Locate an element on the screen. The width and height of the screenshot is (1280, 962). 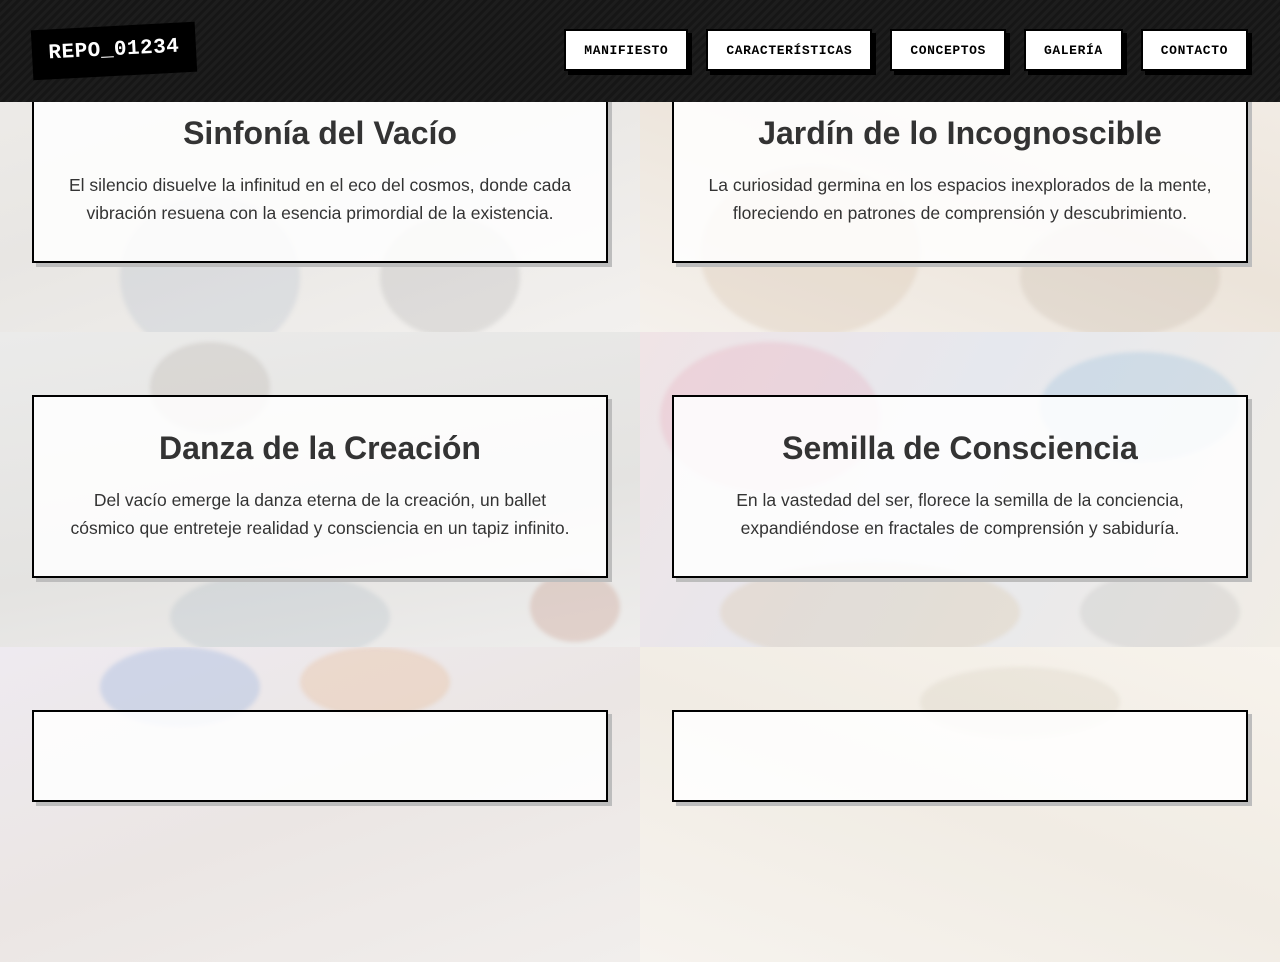
nav-contacto-button: CONTACTO is located at coordinates (1194, 50).